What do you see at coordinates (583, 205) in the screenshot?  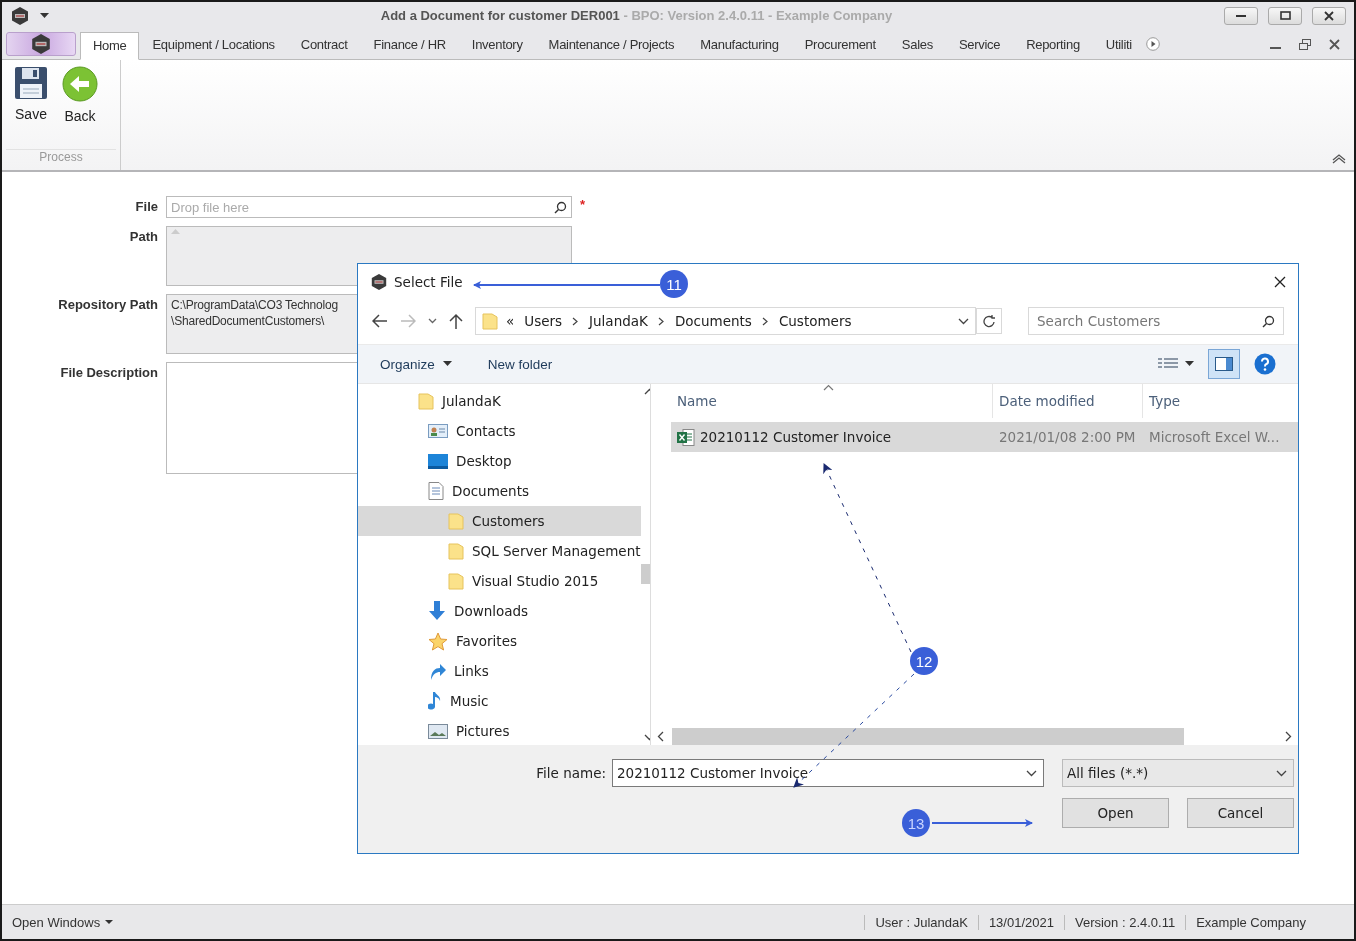 I see `required-asterisk: *` at bounding box center [583, 205].